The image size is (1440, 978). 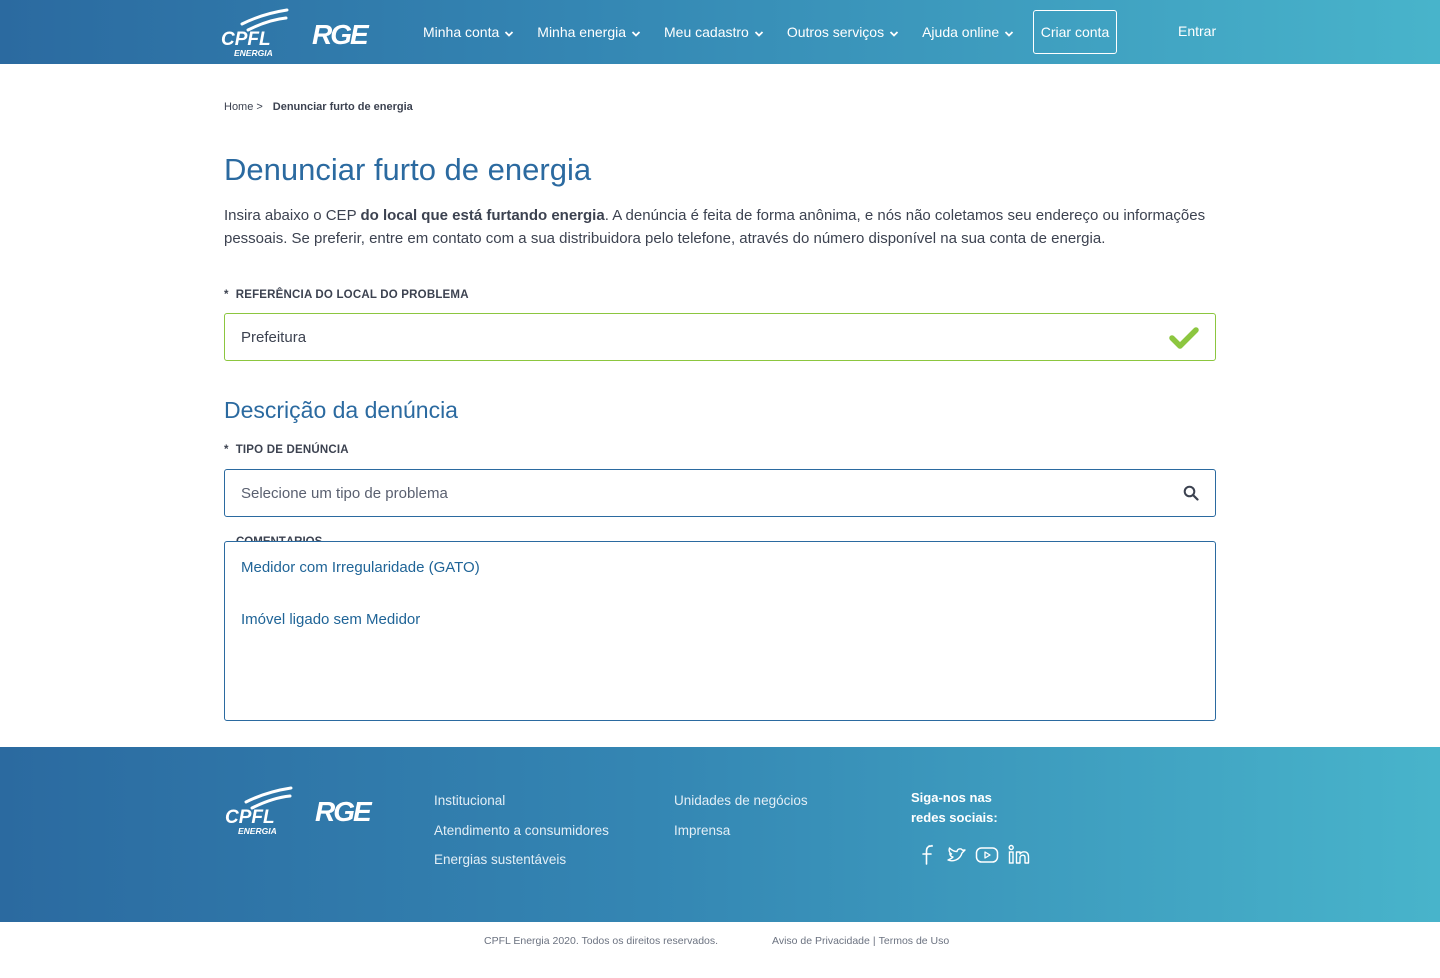 What do you see at coordinates (821, 941) in the screenshot?
I see `privacy-link: Aviso de Privacidade` at bounding box center [821, 941].